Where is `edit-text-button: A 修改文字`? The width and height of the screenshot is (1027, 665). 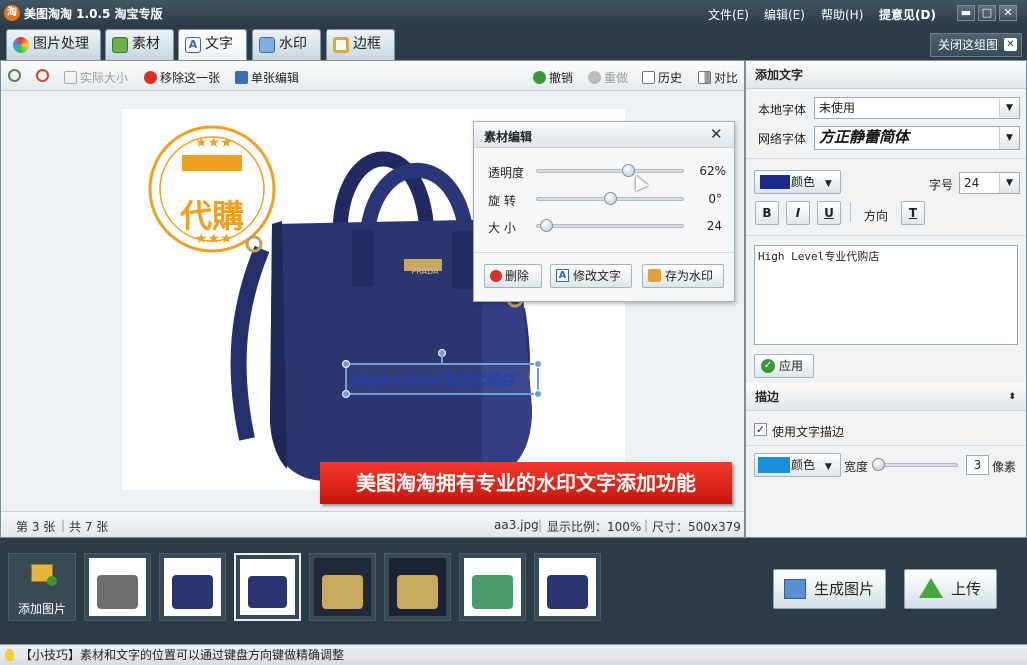
edit-text-button: A 修改文字 is located at coordinates (591, 276).